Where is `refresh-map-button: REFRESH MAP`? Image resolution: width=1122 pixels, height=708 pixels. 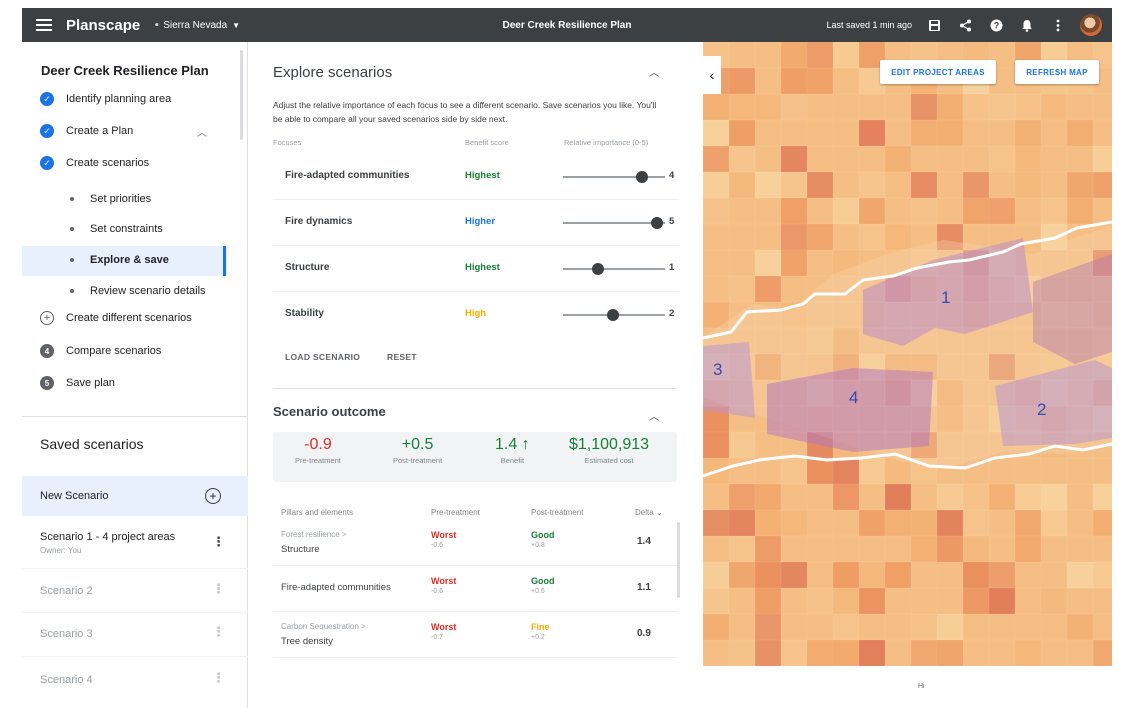
refresh-map-button: REFRESH MAP is located at coordinates (1057, 72).